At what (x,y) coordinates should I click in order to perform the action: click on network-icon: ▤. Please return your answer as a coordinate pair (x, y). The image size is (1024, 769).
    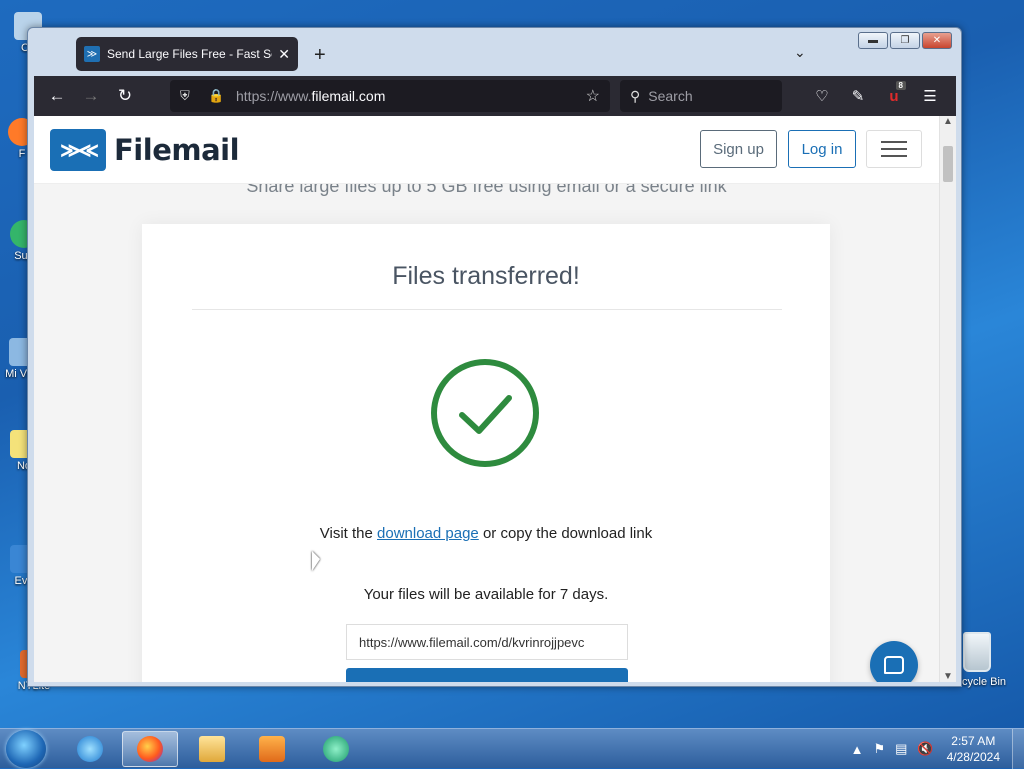
    Looking at the image, I should click on (901, 749).